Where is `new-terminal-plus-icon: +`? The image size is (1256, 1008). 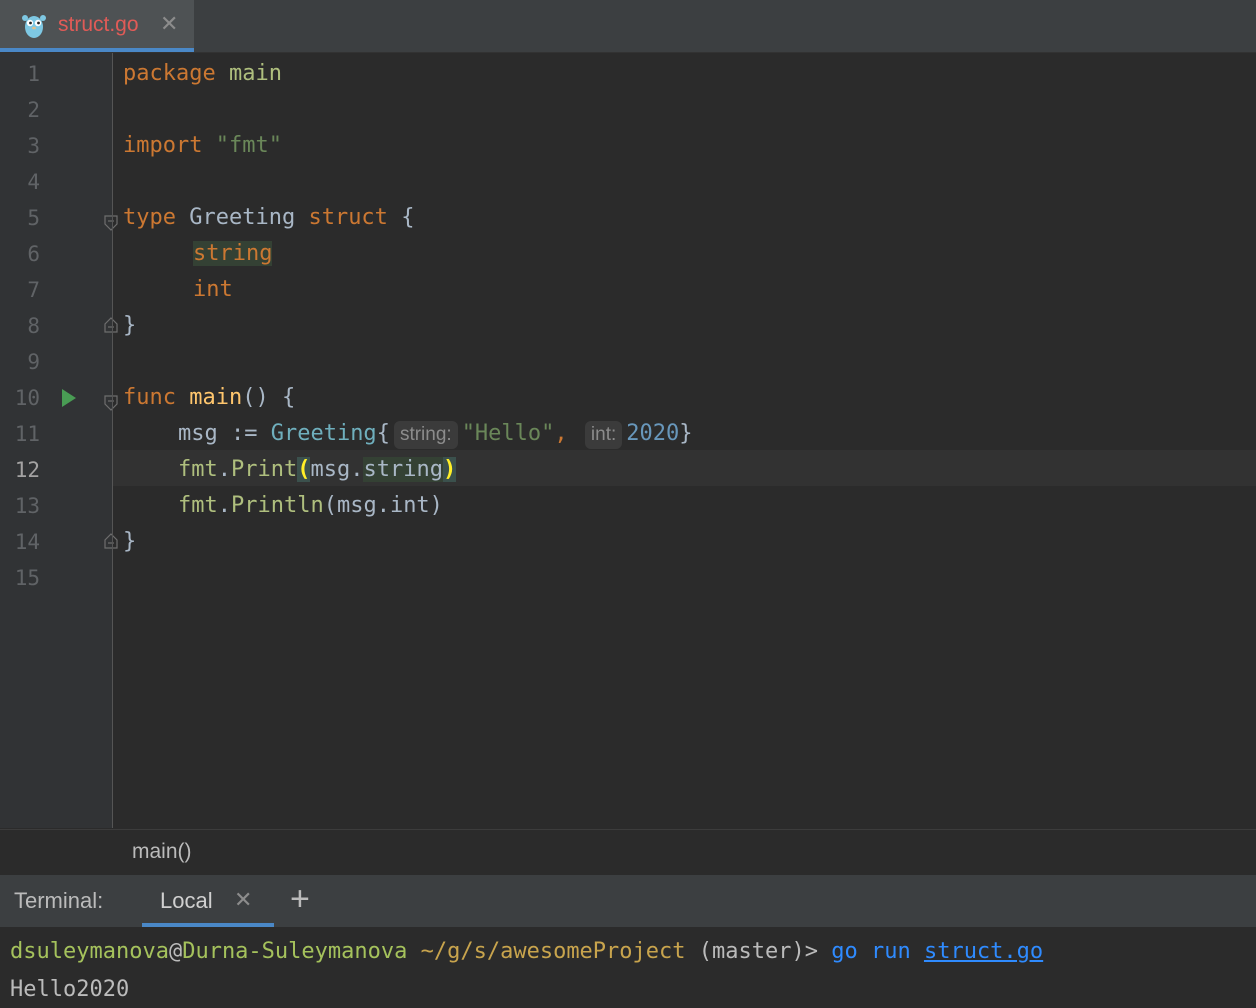 new-terminal-plus-icon: + is located at coordinates (300, 899).